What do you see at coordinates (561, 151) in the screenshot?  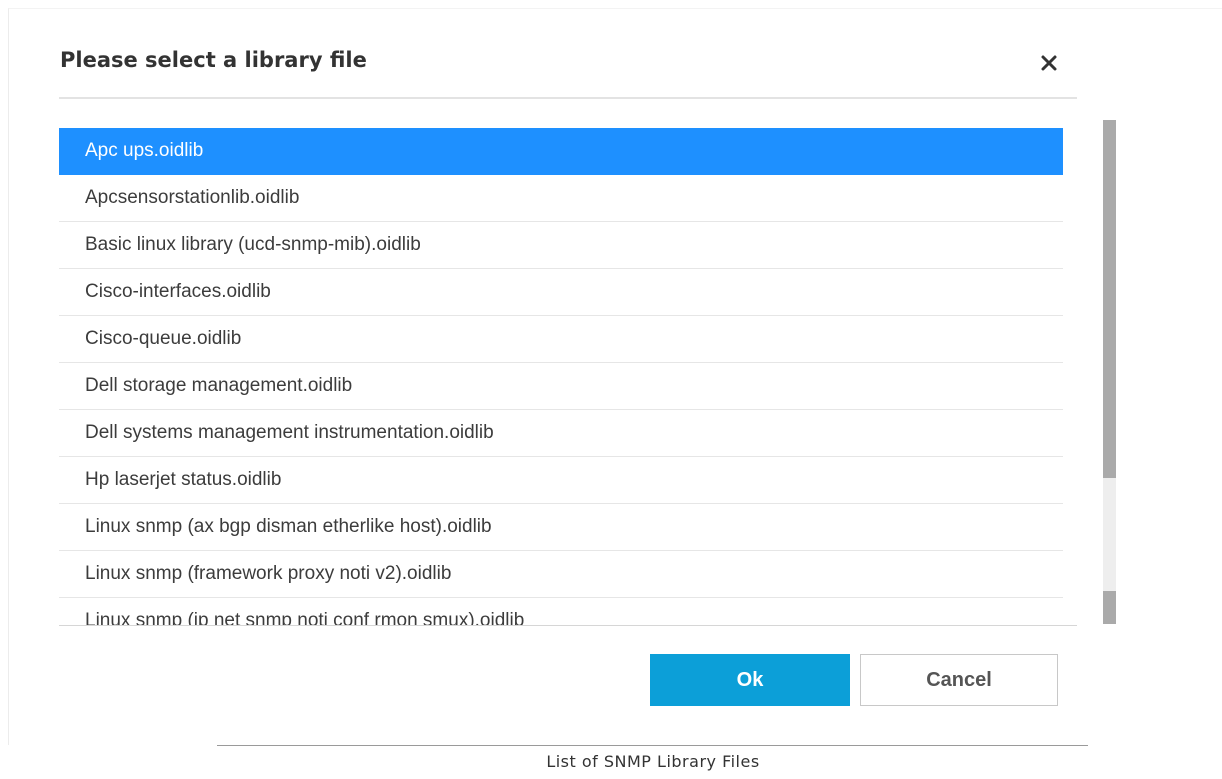 I see `list-item: Apc ups.oidlib` at bounding box center [561, 151].